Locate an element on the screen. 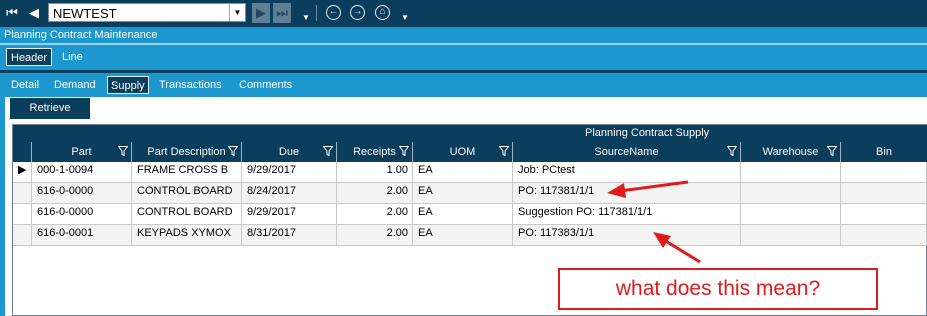 The width and height of the screenshot is (927, 316). arrow-to-last-row is located at coordinates (677, 248).